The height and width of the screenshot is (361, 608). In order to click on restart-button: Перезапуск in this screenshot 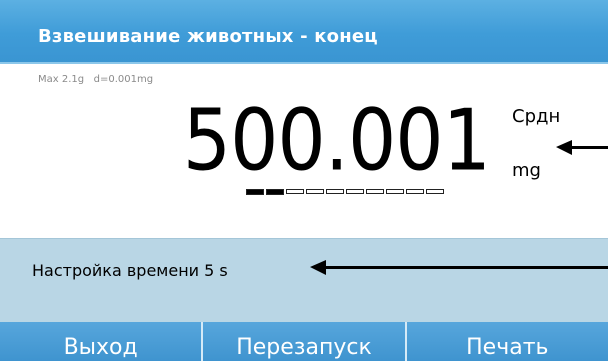, I will do `click(302, 341)`.